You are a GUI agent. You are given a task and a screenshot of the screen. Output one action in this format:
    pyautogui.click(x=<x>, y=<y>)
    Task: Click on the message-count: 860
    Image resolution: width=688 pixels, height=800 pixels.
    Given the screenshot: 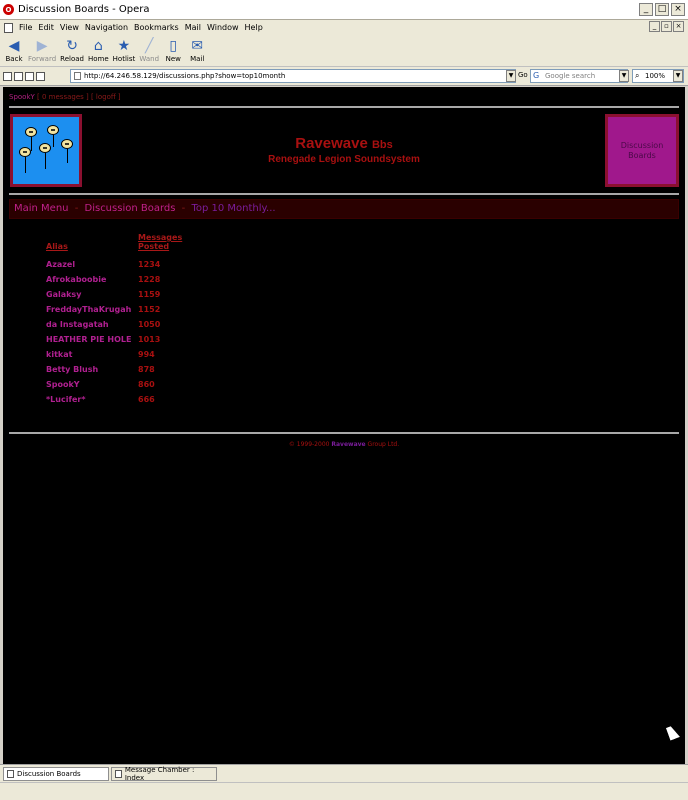 What is the action you would take?
    pyautogui.click(x=146, y=384)
    